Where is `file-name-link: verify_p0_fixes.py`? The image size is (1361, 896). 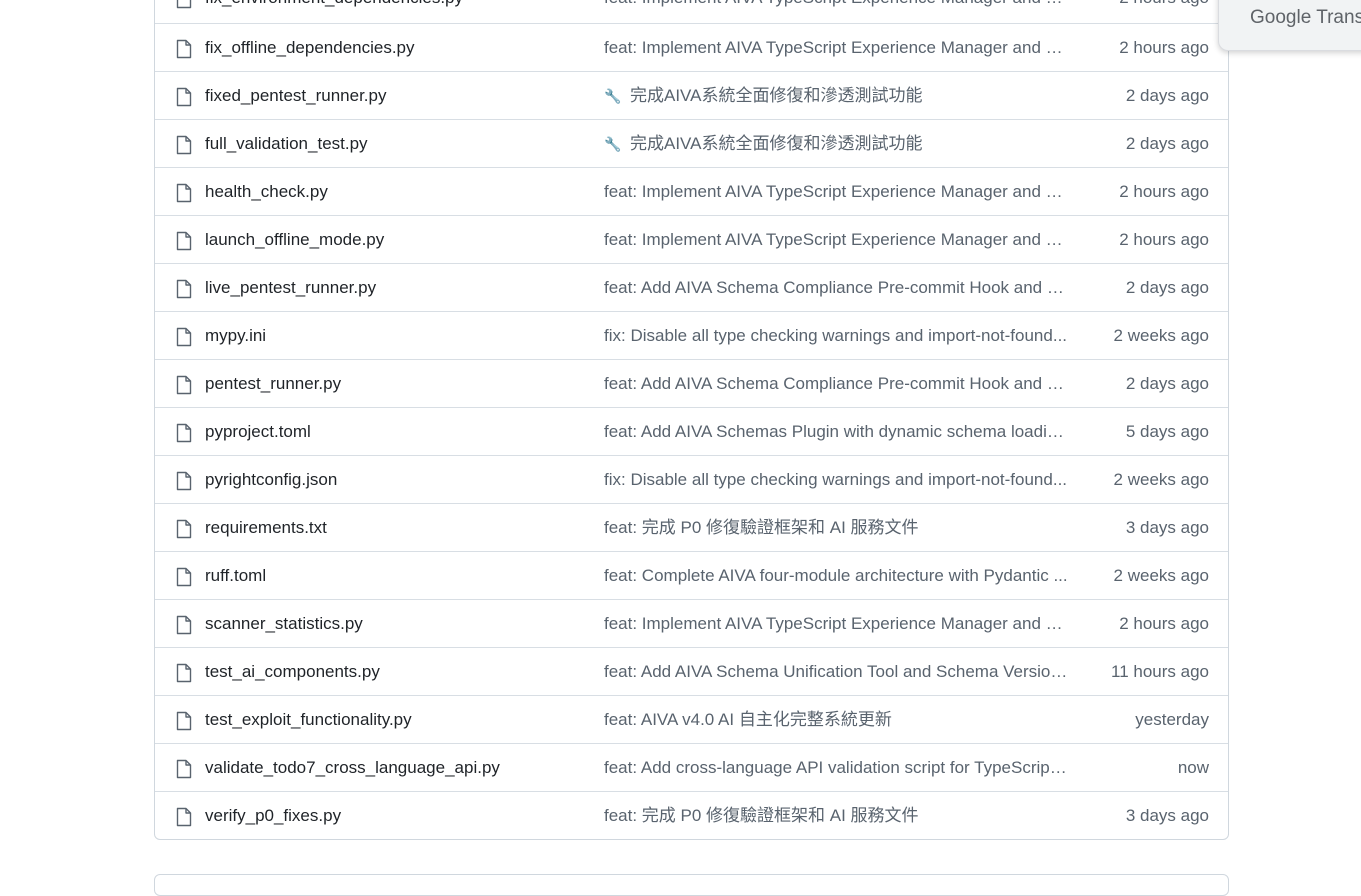 file-name-link: verify_p0_fixes.py is located at coordinates (273, 816).